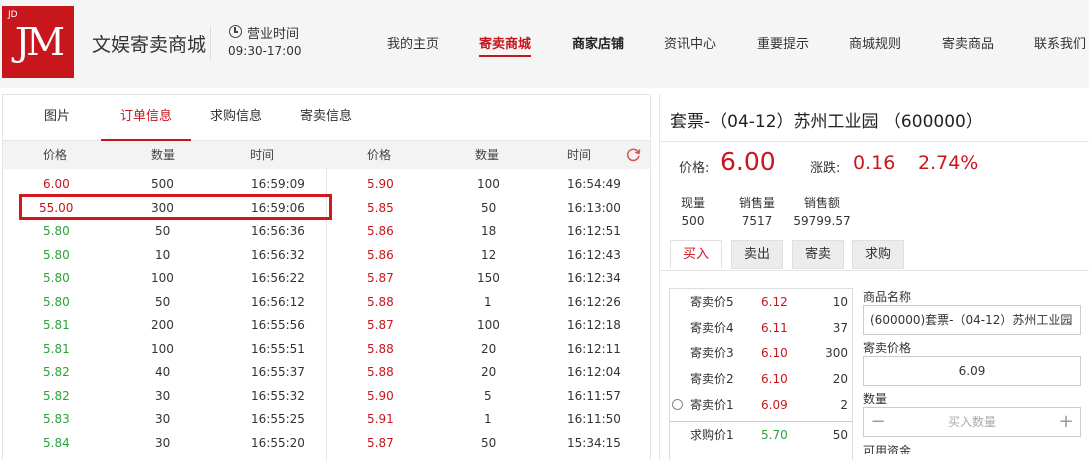  What do you see at coordinates (594, 301) in the screenshot?
I see `cell-time: 16:12:26` at bounding box center [594, 301].